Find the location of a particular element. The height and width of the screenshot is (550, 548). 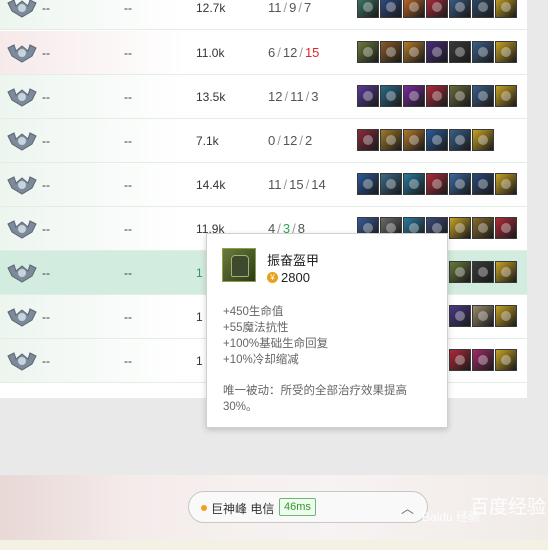

kills: 12 is located at coordinates (275, 96).